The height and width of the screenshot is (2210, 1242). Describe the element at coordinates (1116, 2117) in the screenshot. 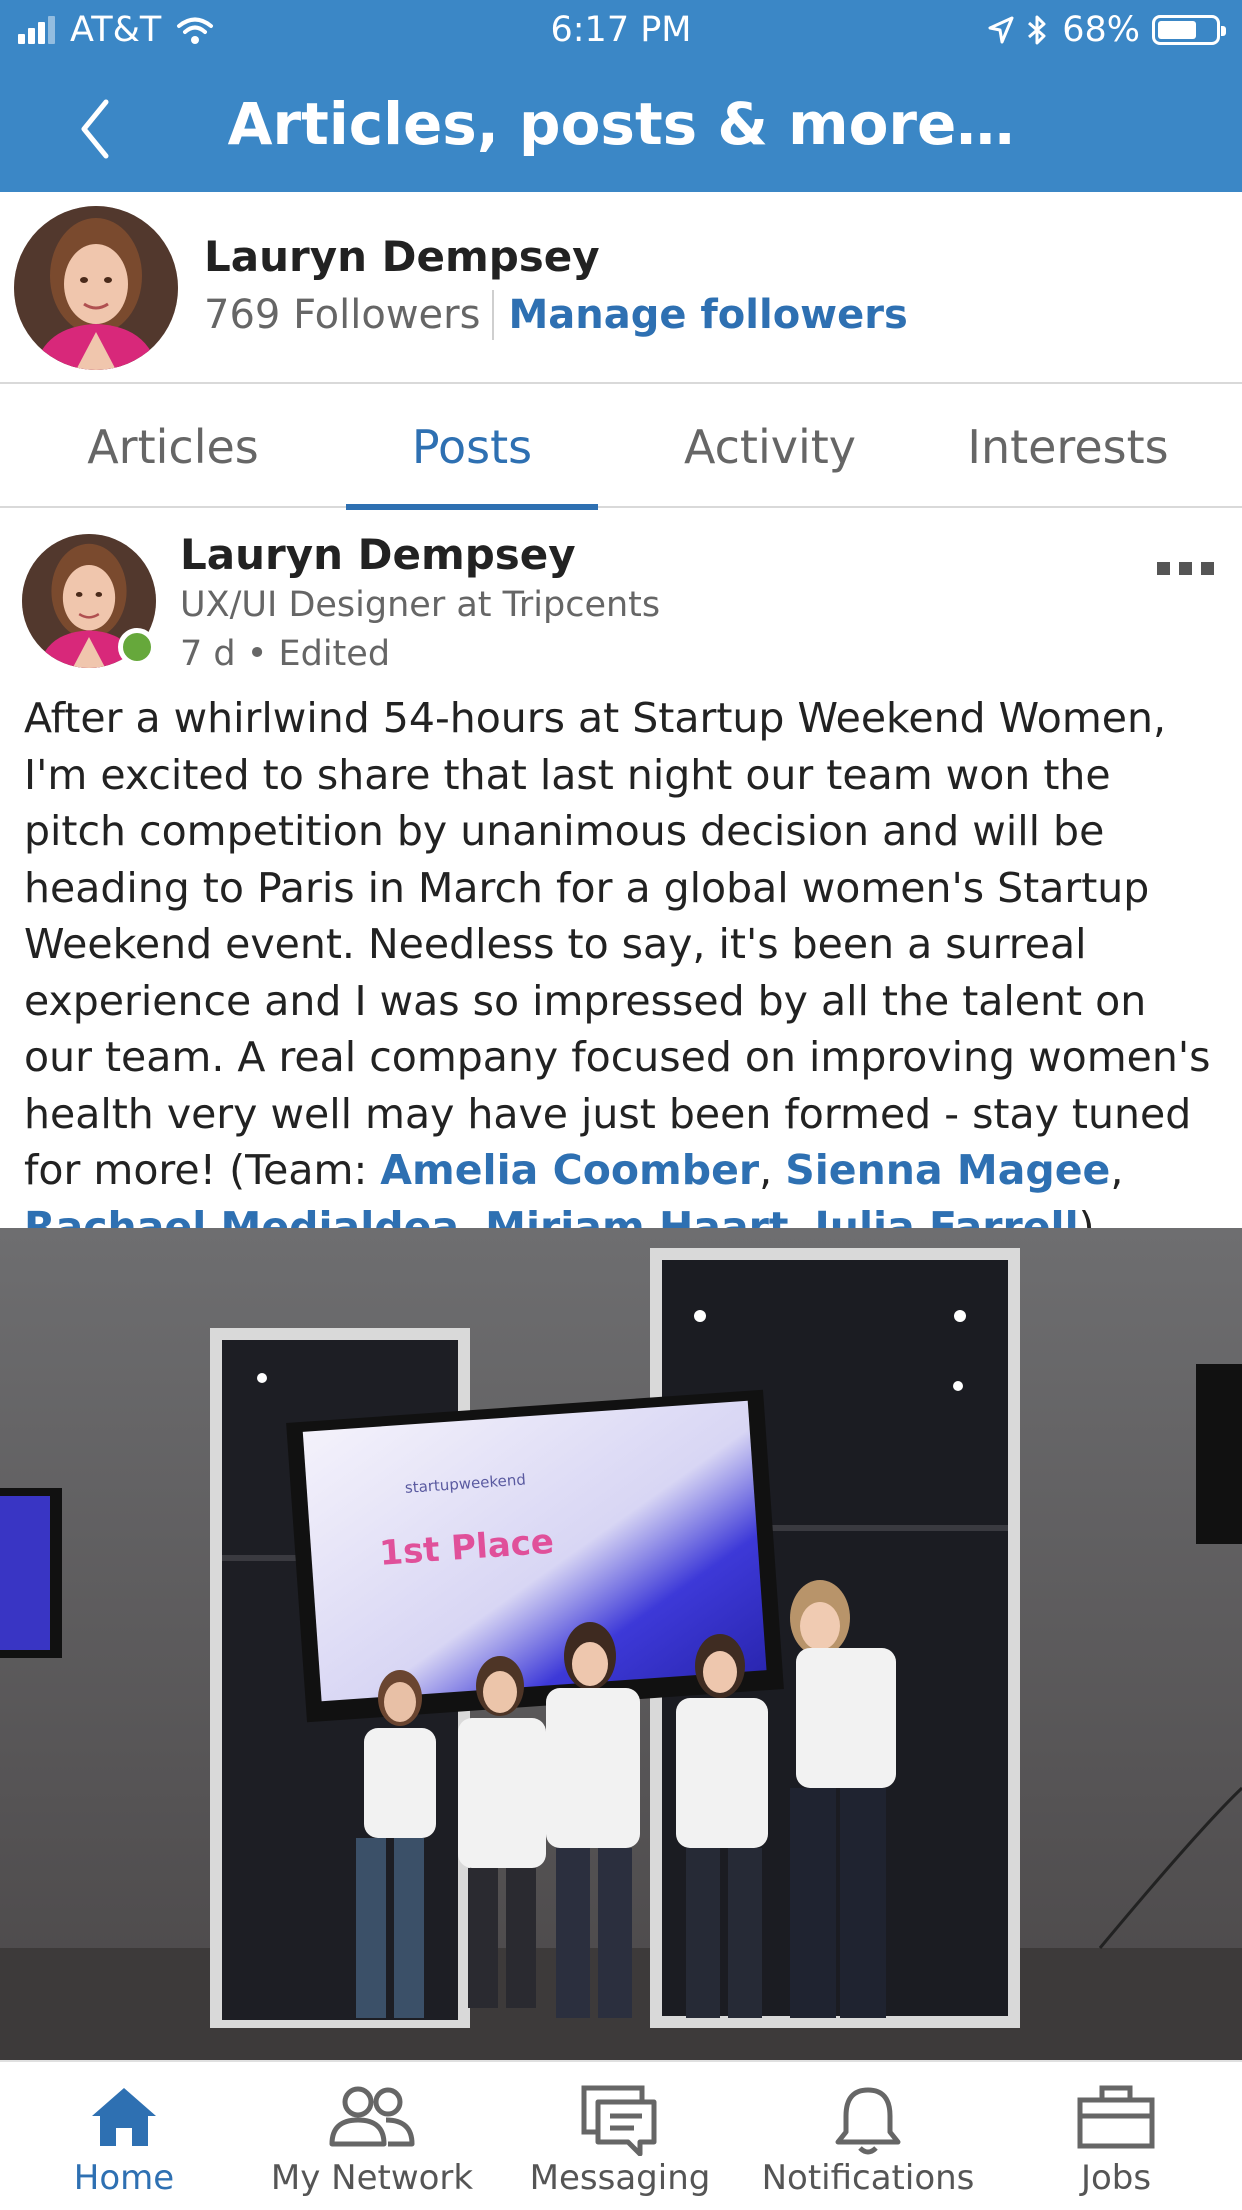

I see `briefcase-icon` at that location.